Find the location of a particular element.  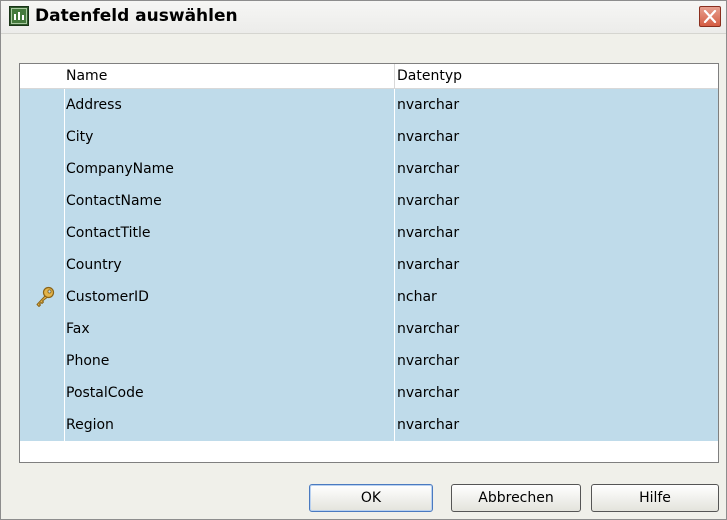

field-type-cell: nchar is located at coordinates (556, 297).